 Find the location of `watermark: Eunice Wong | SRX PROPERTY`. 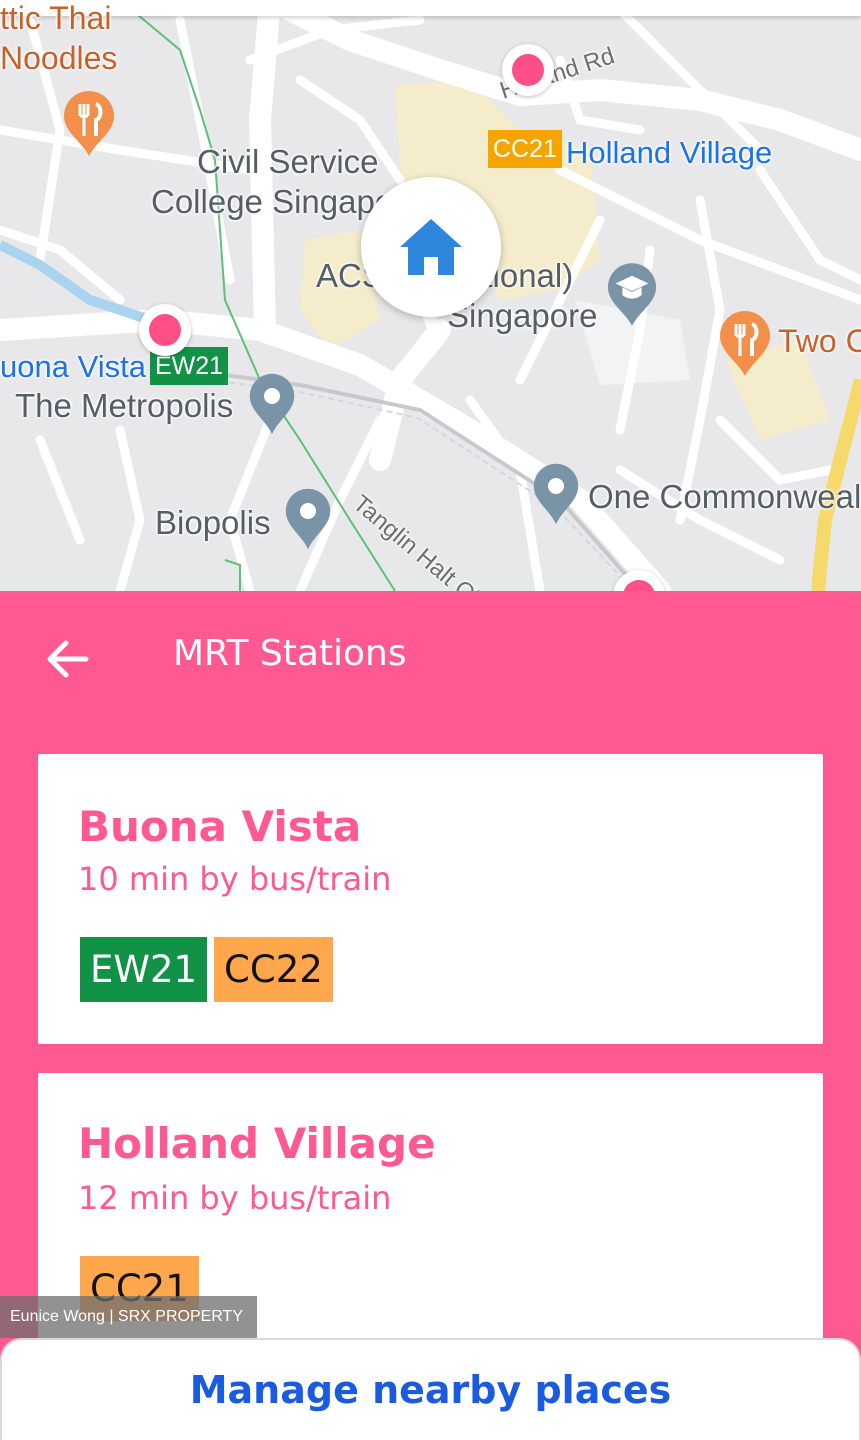

watermark: Eunice Wong | SRX PROPERTY is located at coordinates (128, 1317).